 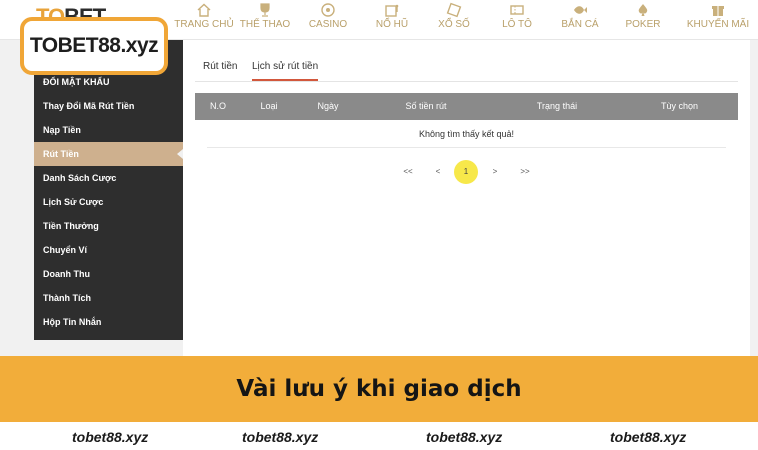 What do you see at coordinates (217, 106) in the screenshot?
I see `column-header-no: N.O` at bounding box center [217, 106].